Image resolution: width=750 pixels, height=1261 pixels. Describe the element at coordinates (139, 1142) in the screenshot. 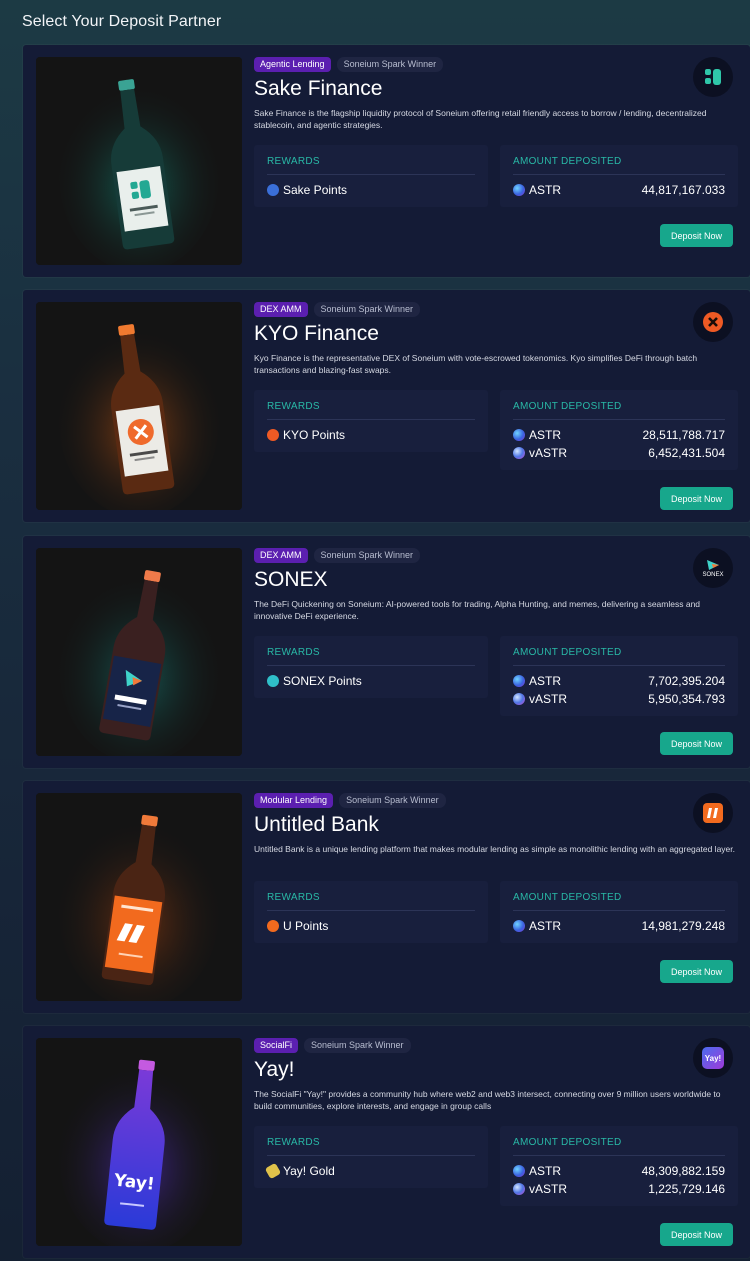

I see `bottle-image: Yay!` at that location.